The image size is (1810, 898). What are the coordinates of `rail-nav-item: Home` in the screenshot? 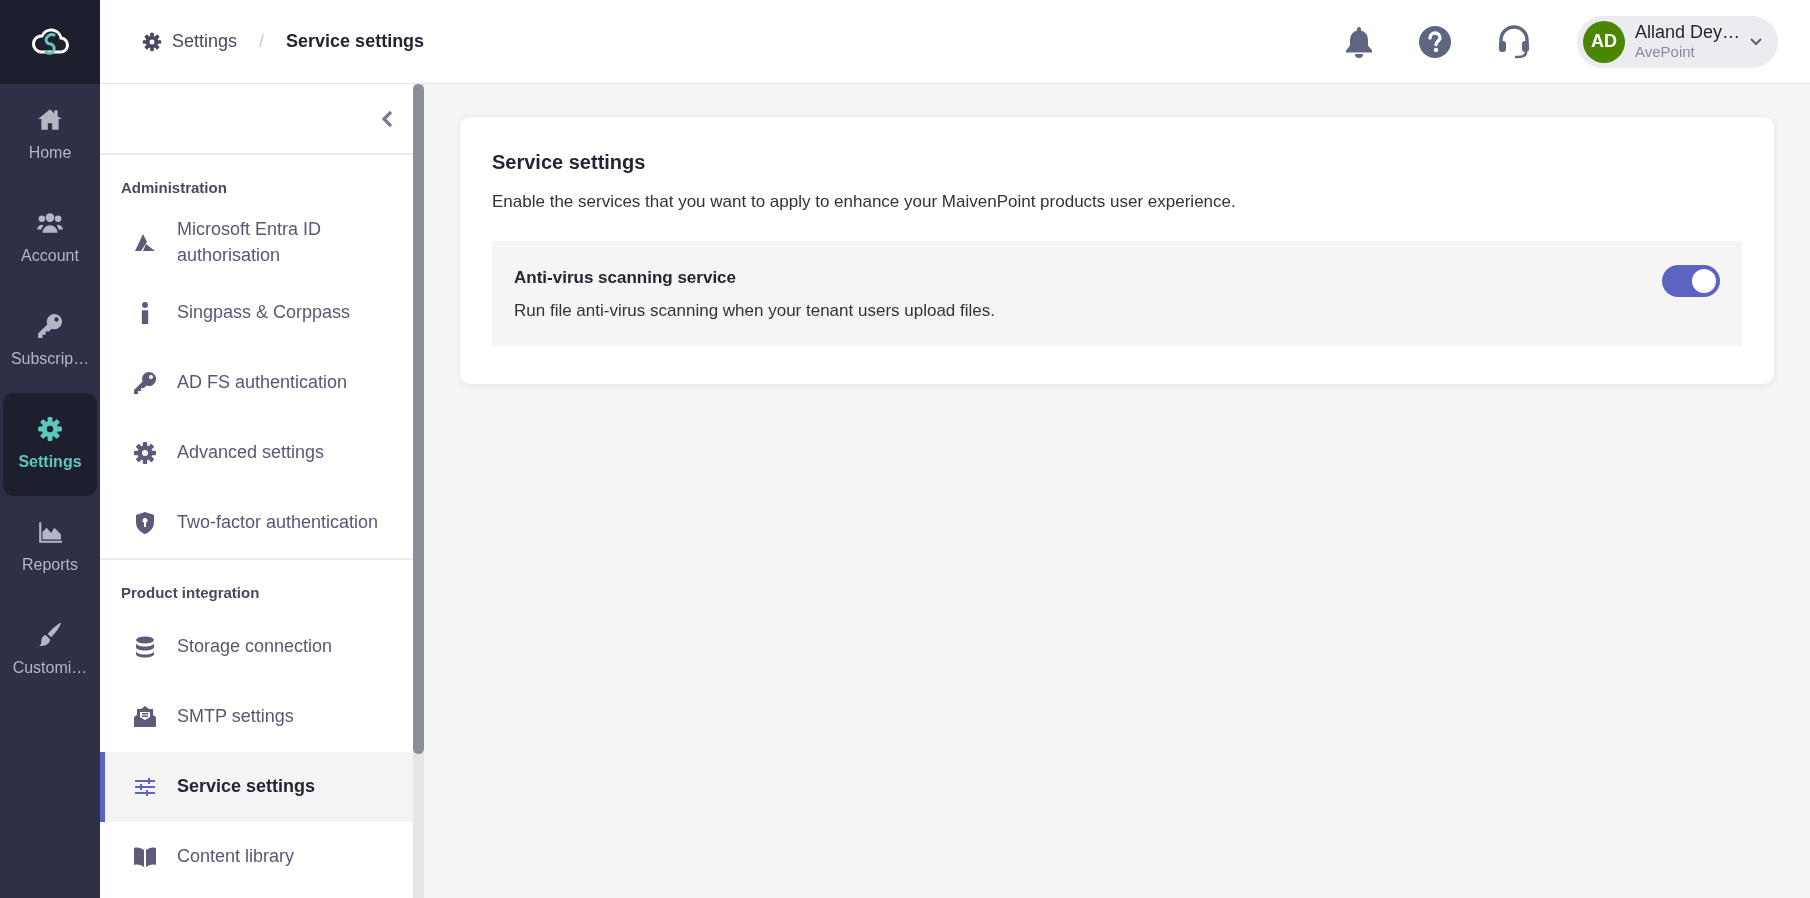 It's located at (50, 135).